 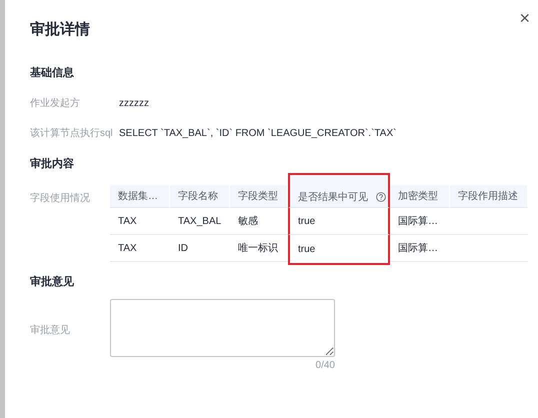 What do you see at coordinates (55, 103) in the screenshot?
I see `field-label: 作业发起方` at bounding box center [55, 103].